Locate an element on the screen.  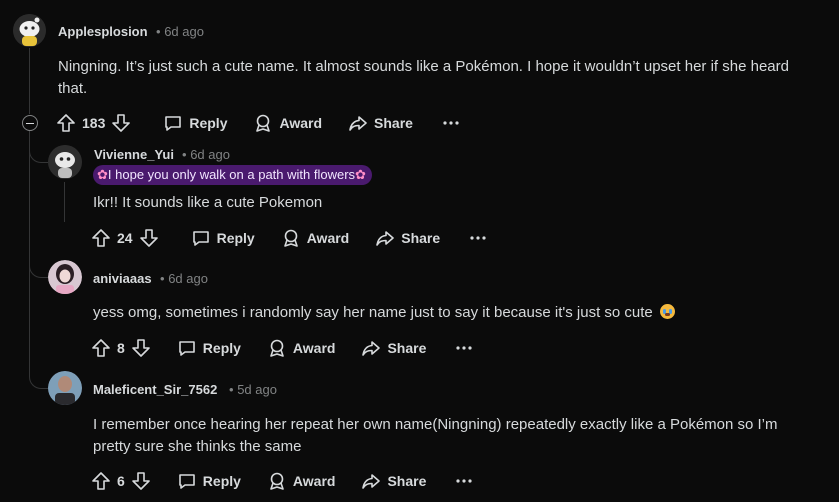
vote-count: 6 is located at coordinates (121, 481).